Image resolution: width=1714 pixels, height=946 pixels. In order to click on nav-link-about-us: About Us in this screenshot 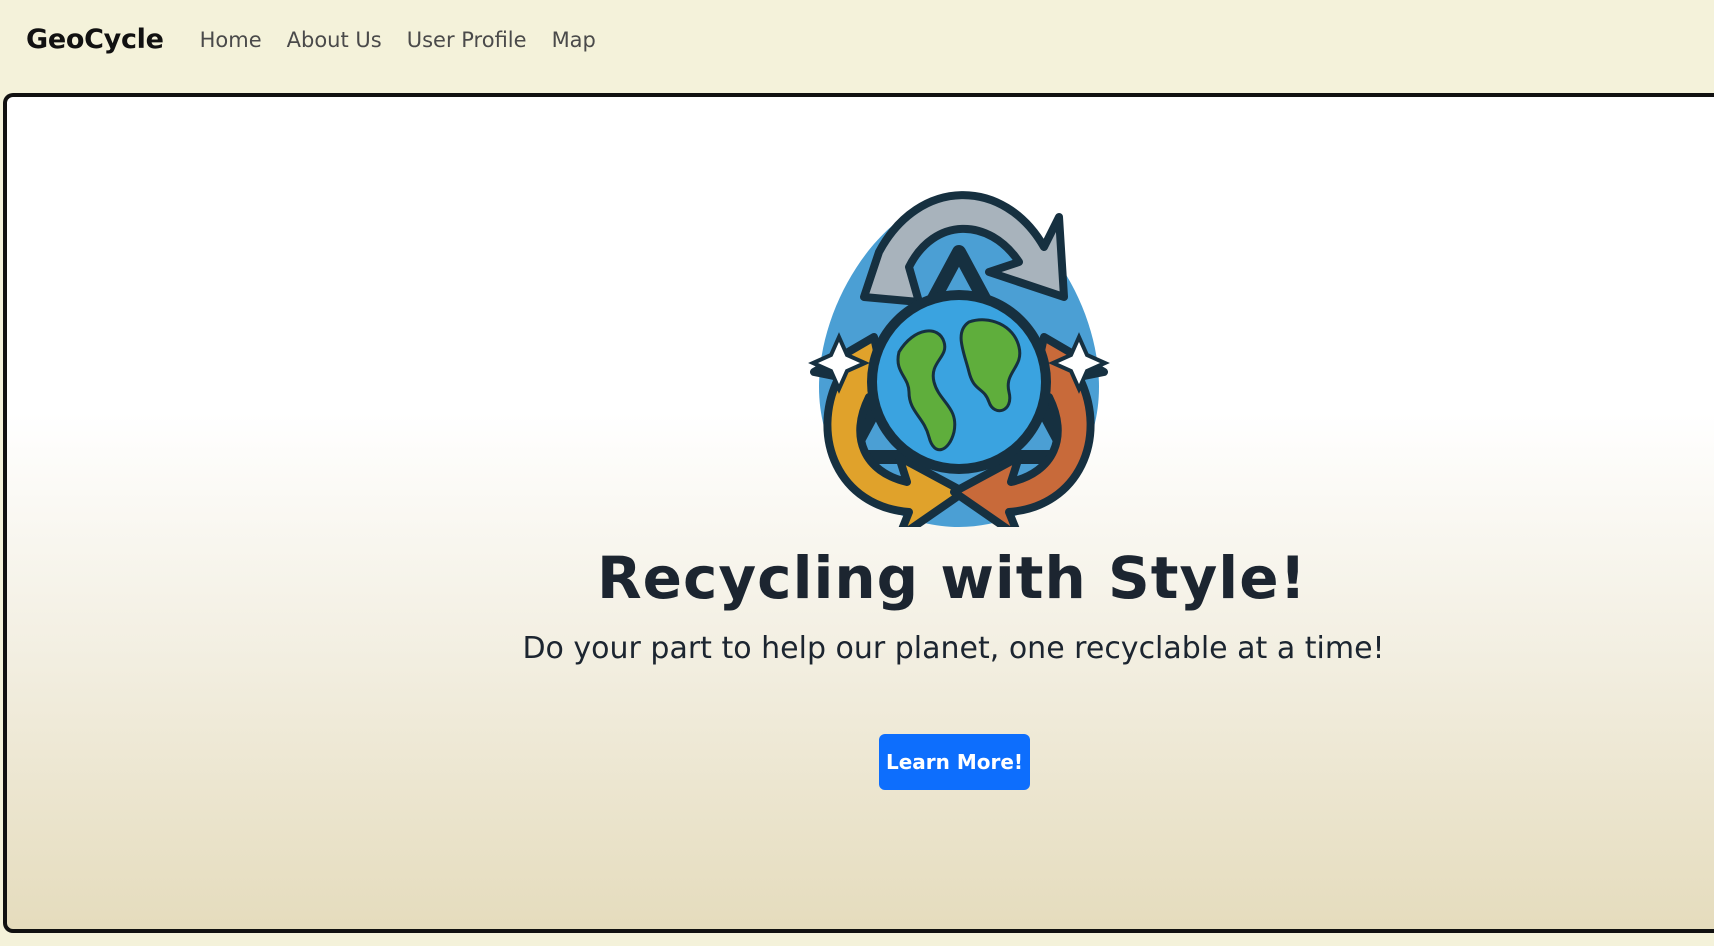, I will do `click(334, 40)`.